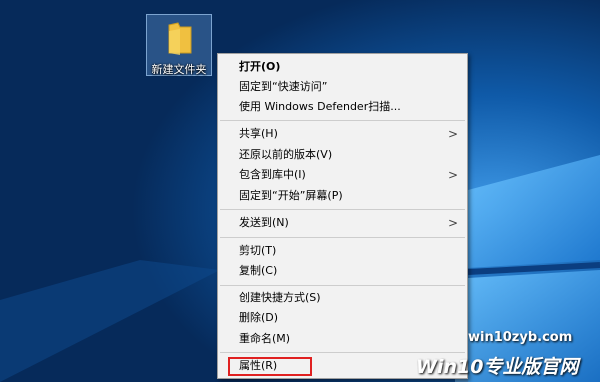 Image resolution: width=600 pixels, height=382 pixels. What do you see at coordinates (180, 38) in the screenshot?
I see `folder-icon` at bounding box center [180, 38].